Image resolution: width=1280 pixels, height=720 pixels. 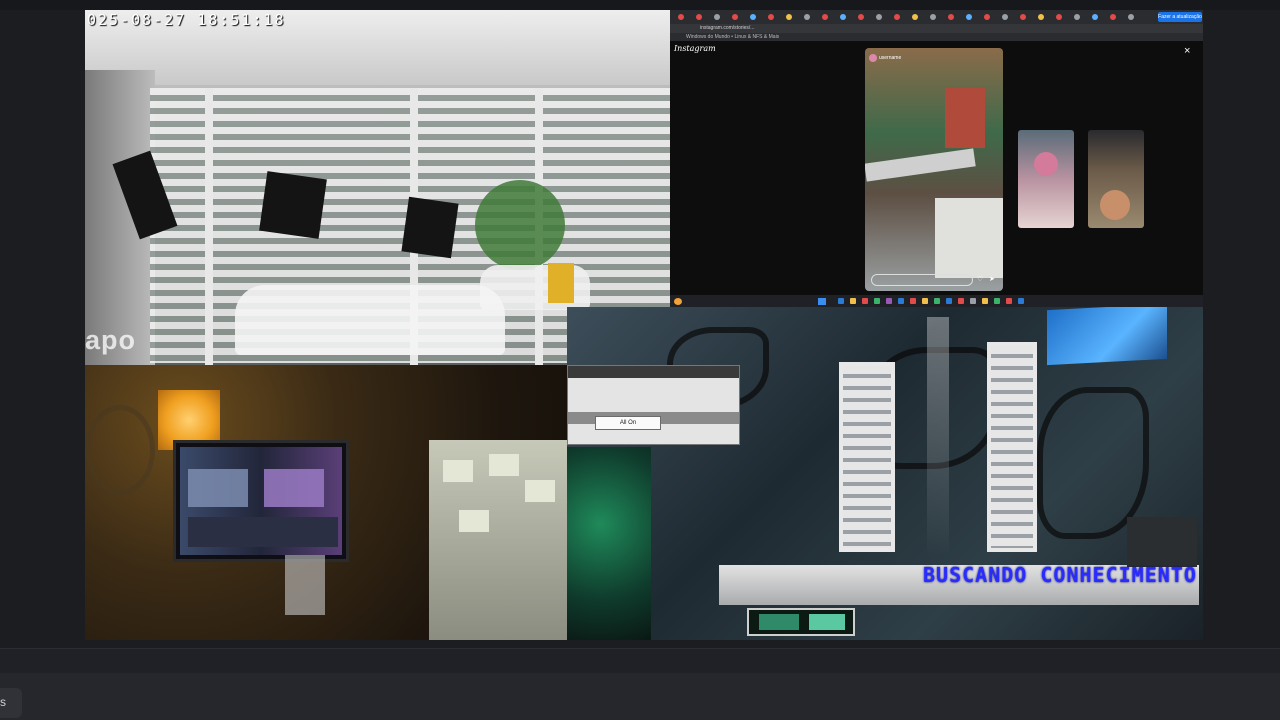 What do you see at coordinates (561, 283) in the screenshot?
I see `gate-mailbox` at bounding box center [561, 283].